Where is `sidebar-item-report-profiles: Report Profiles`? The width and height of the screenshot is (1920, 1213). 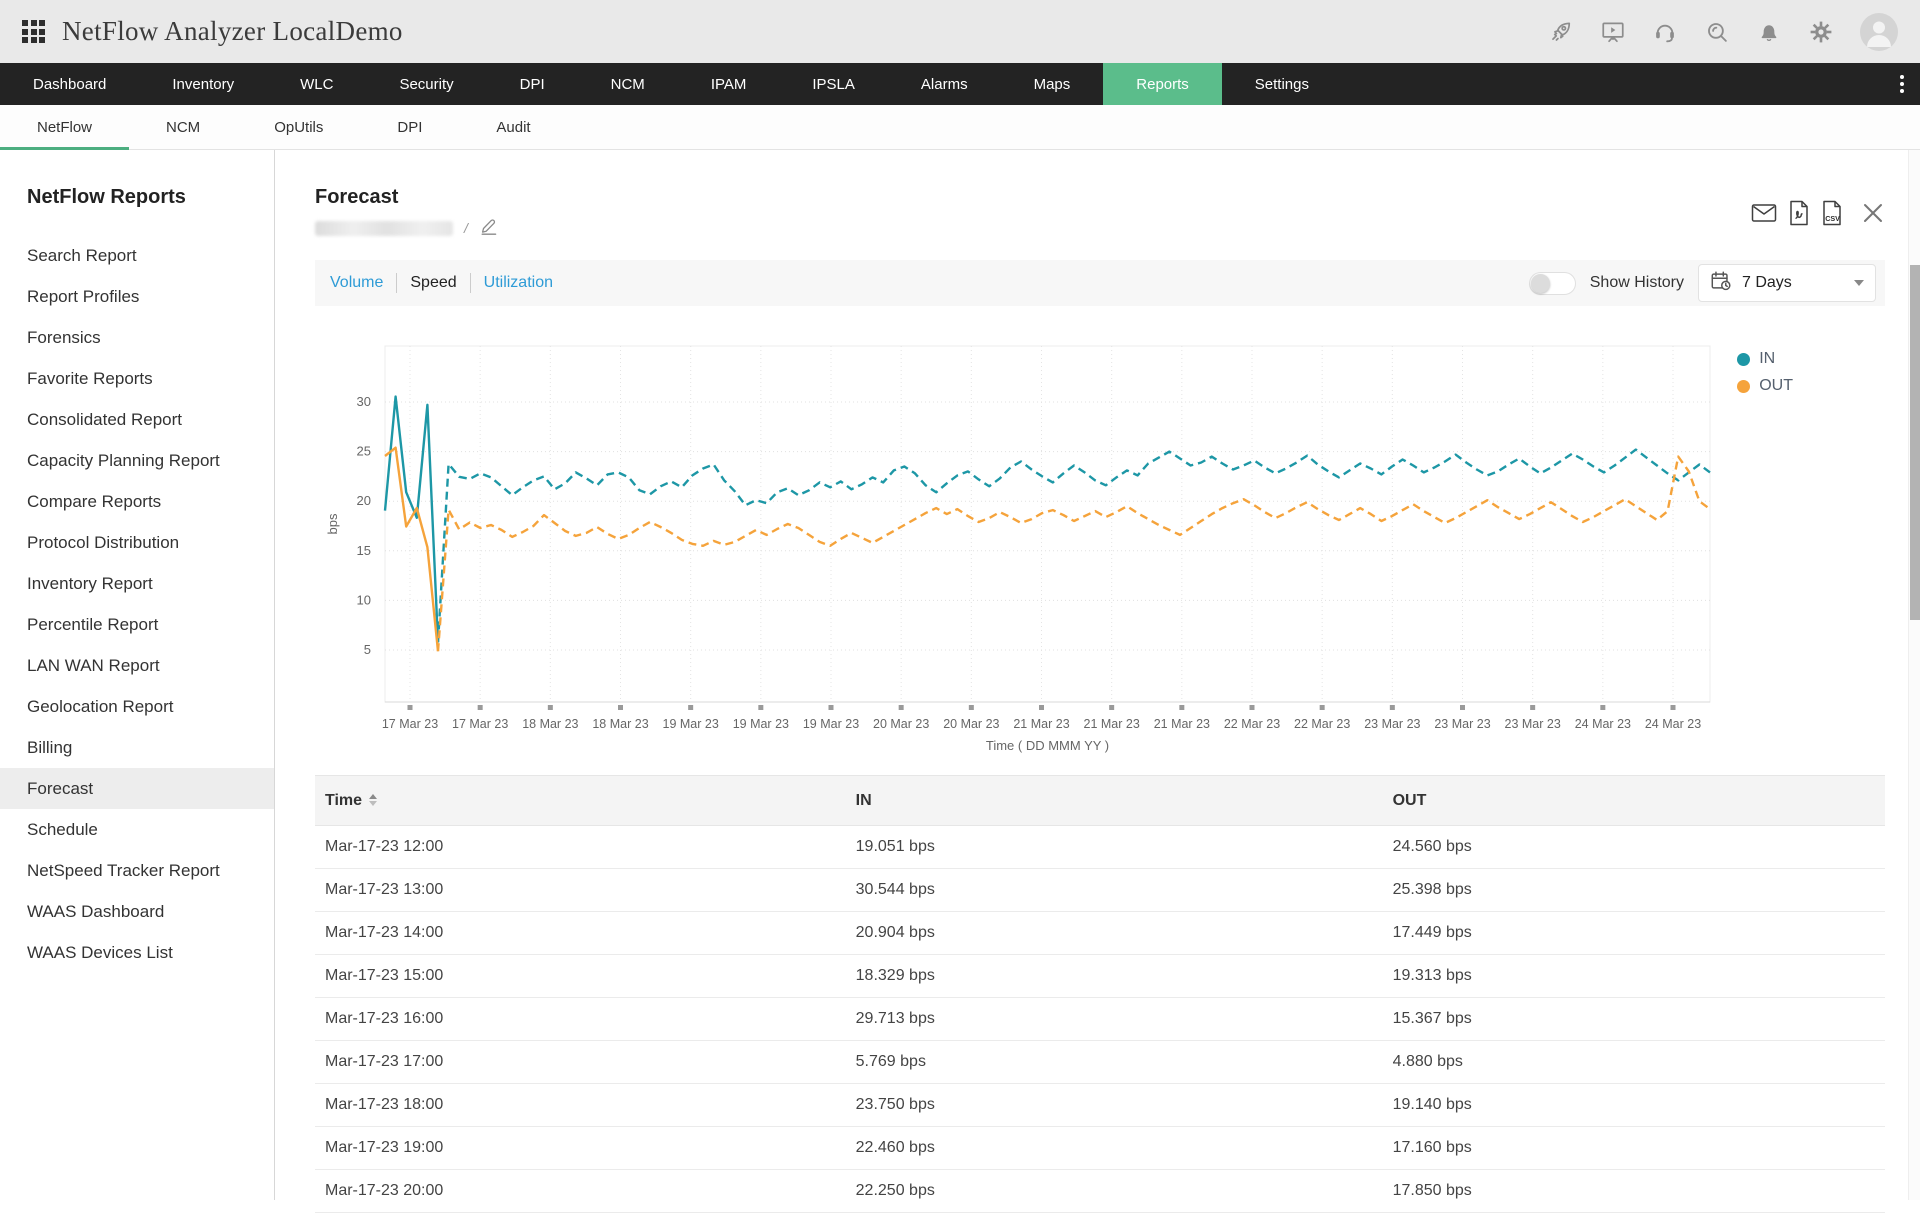 sidebar-item-report-profiles: Report Profiles is located at coordinates (137, 296).